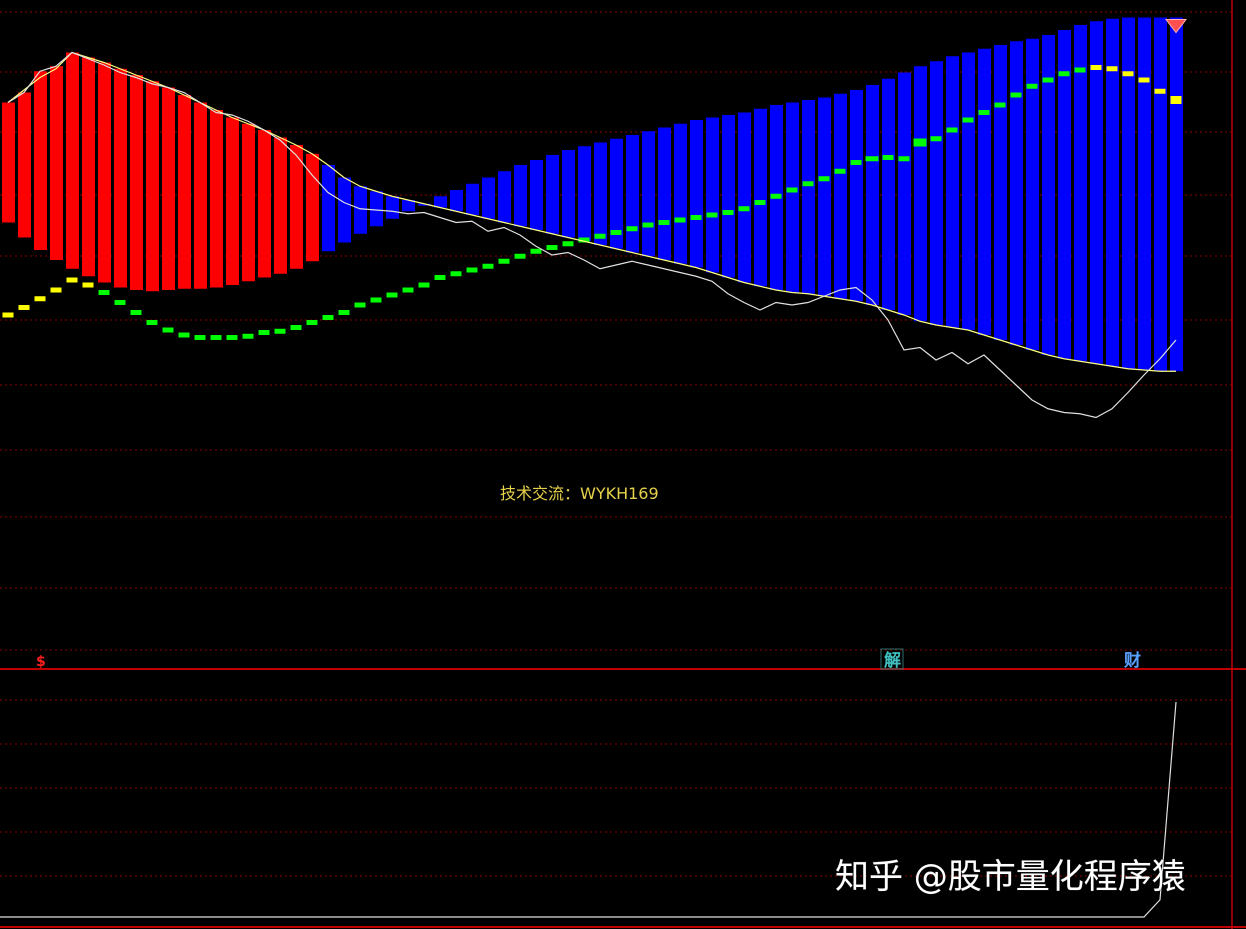 The image size is (1246, 929). What do you see at coordinates (1132, 660) in the screenshot?
I see `marker-label-2: 财` at bounding box center [1132, 660].